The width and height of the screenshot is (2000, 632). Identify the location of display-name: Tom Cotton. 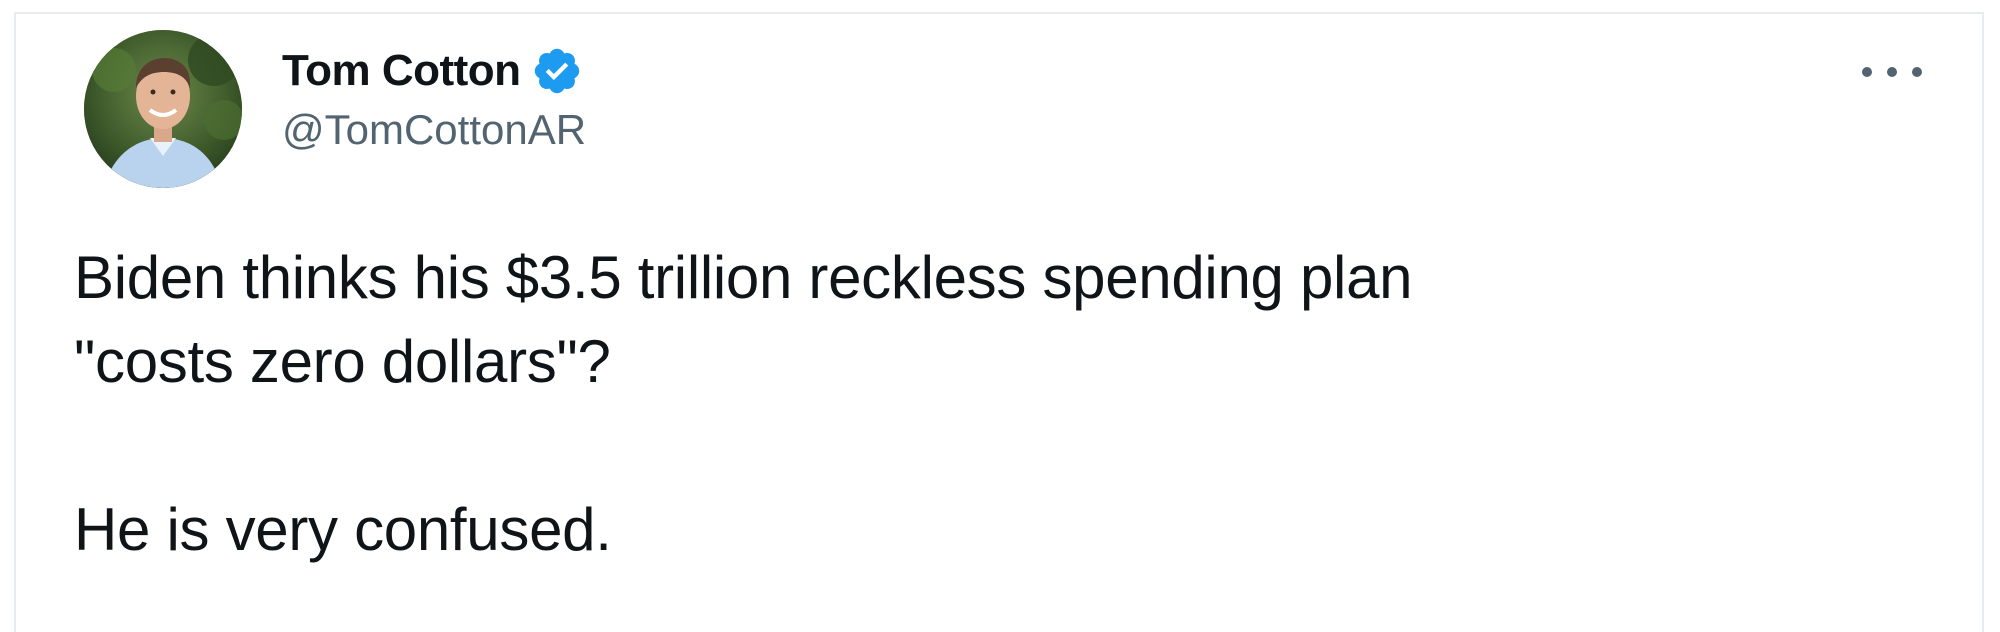
(401, 71).